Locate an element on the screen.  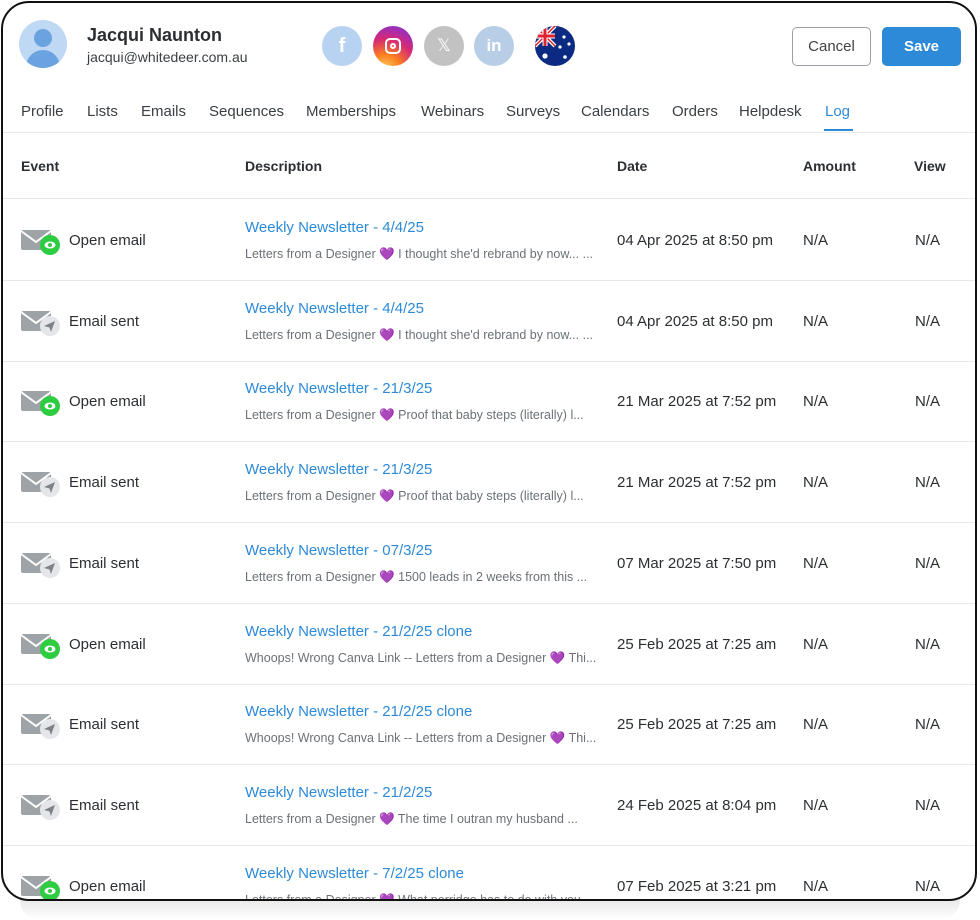
column-header-view: View is located at coordinates (930, 166).